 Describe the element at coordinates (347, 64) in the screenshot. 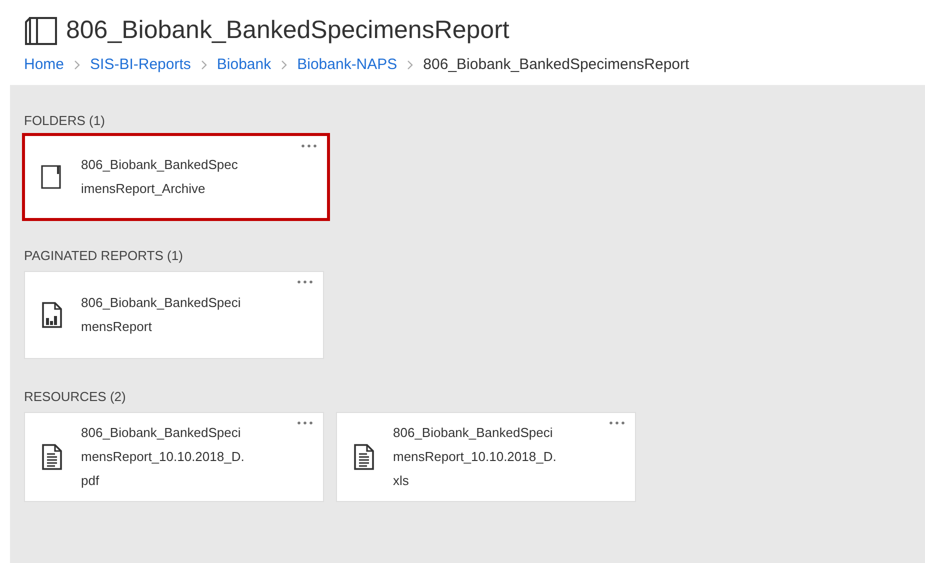

I see `breadcrumb-link: Biobank-NAPS` at that location.